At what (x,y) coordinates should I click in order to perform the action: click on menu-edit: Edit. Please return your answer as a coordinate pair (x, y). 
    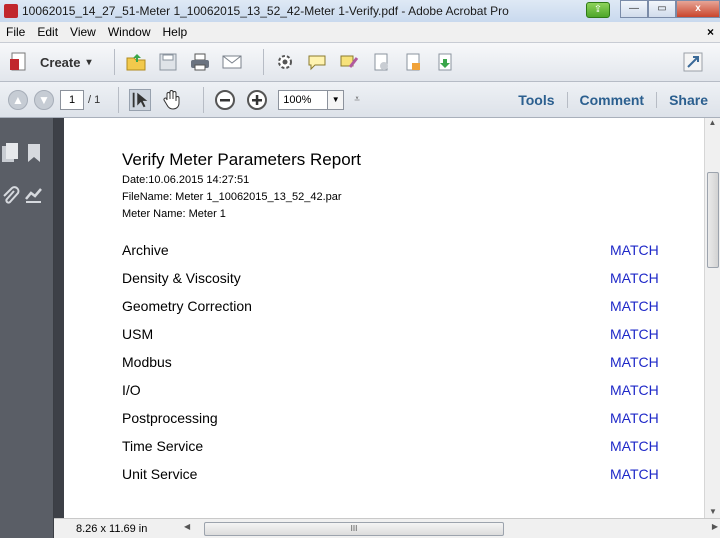
    Looking at the image, I should click on (47, 32).